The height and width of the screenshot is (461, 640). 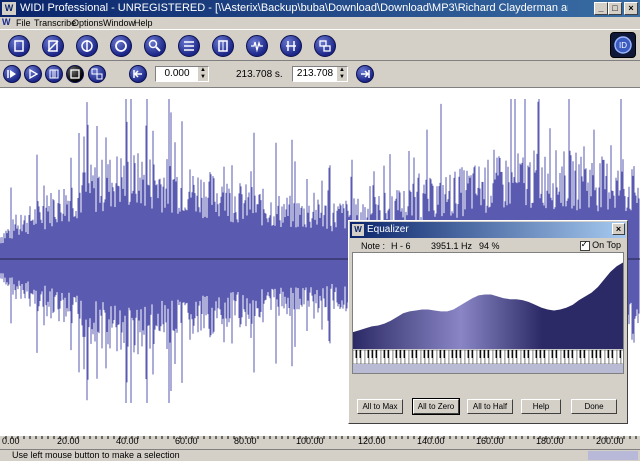 I want to click on logo-icon: ID, so click(x=623, y=45).